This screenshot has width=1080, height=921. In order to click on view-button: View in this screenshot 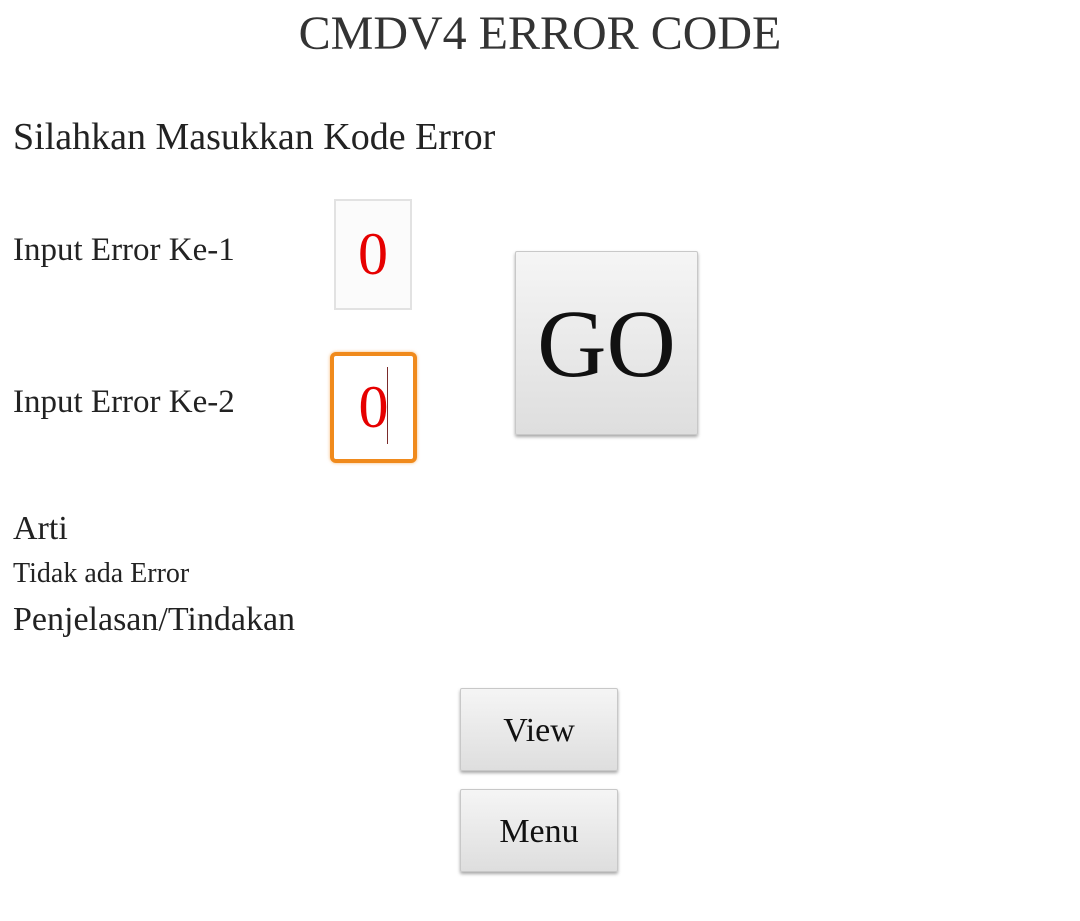, I will do `click(539, 729)`.